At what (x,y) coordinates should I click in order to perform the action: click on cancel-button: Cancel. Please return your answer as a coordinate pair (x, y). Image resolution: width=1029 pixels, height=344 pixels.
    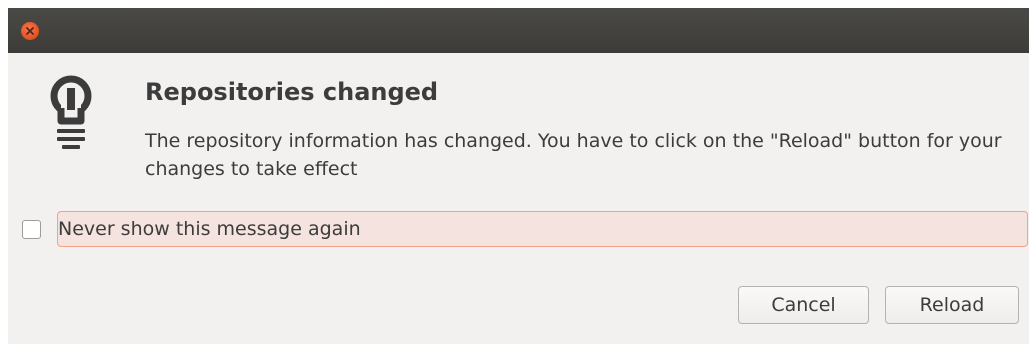
    Looking at the image, I should click on (803, 305).